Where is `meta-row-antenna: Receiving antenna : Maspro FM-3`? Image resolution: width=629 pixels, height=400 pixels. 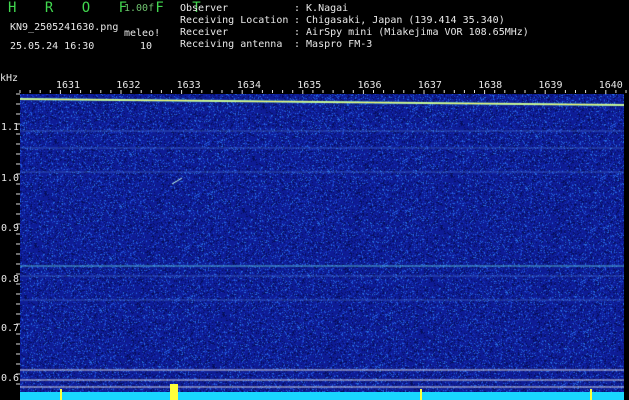
meta-row-antenna: Receiving antenna : Maspro FM-3 is located at coordinates (354, 45).